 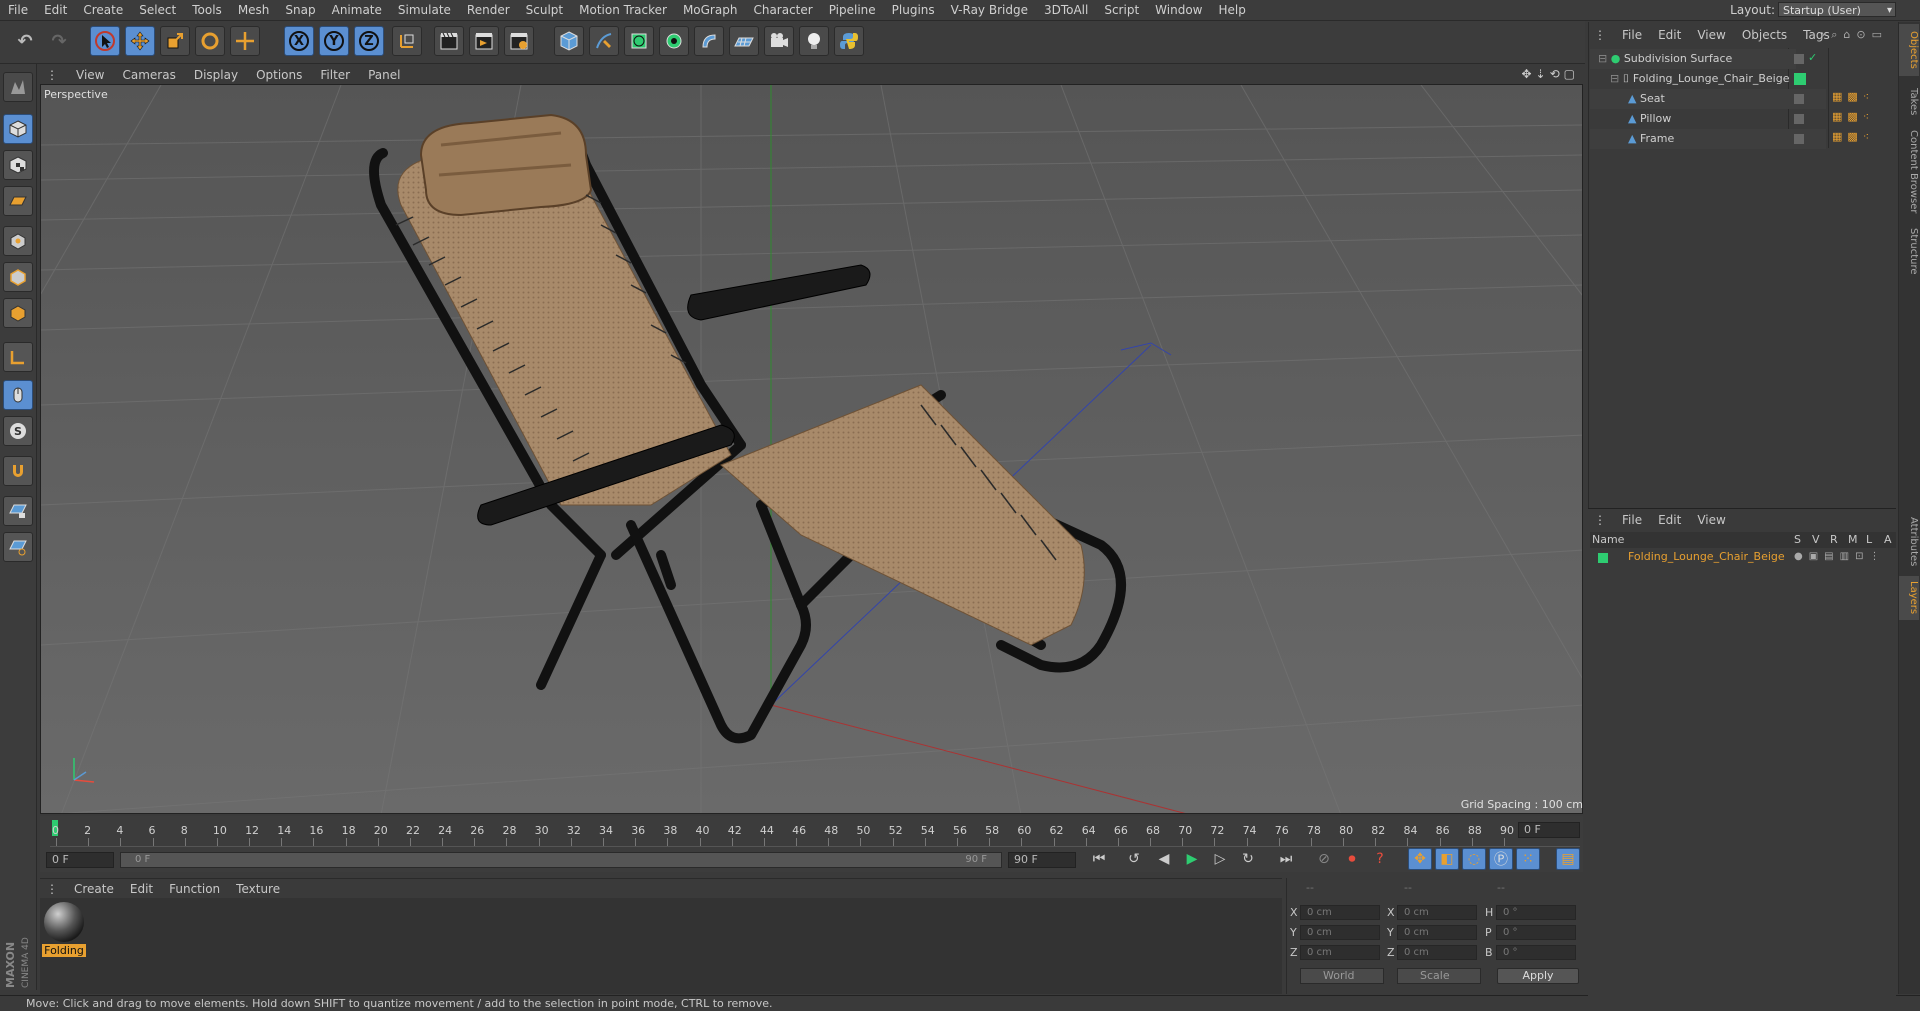 I want to click on viewport-menu-display: Display, so click(x=216, y=75).